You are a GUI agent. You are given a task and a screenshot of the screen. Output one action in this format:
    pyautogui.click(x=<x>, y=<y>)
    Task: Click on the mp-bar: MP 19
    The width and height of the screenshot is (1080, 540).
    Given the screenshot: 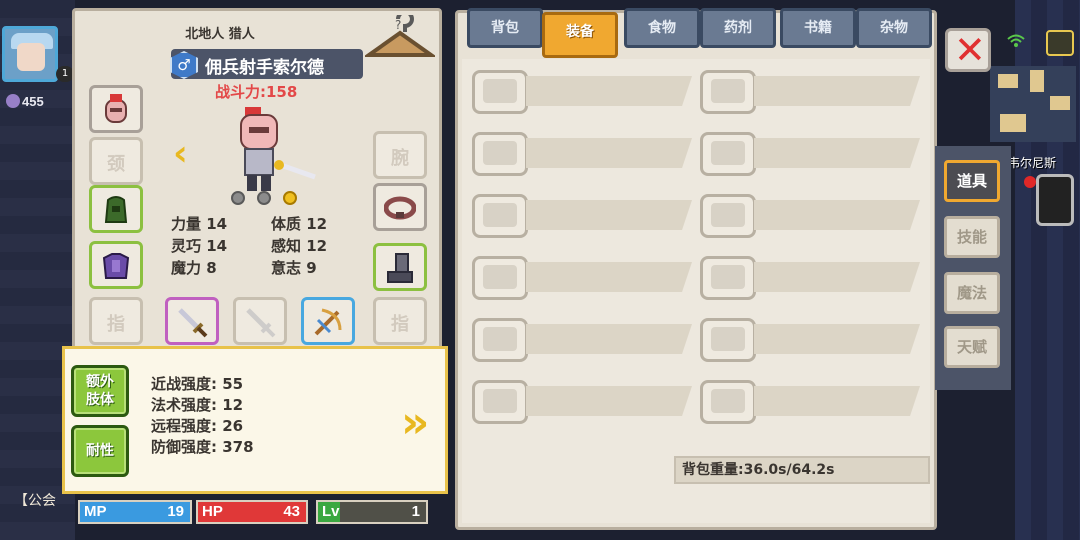 What is the action you would take?
    pyautogui.click(x=135, y=512)
    